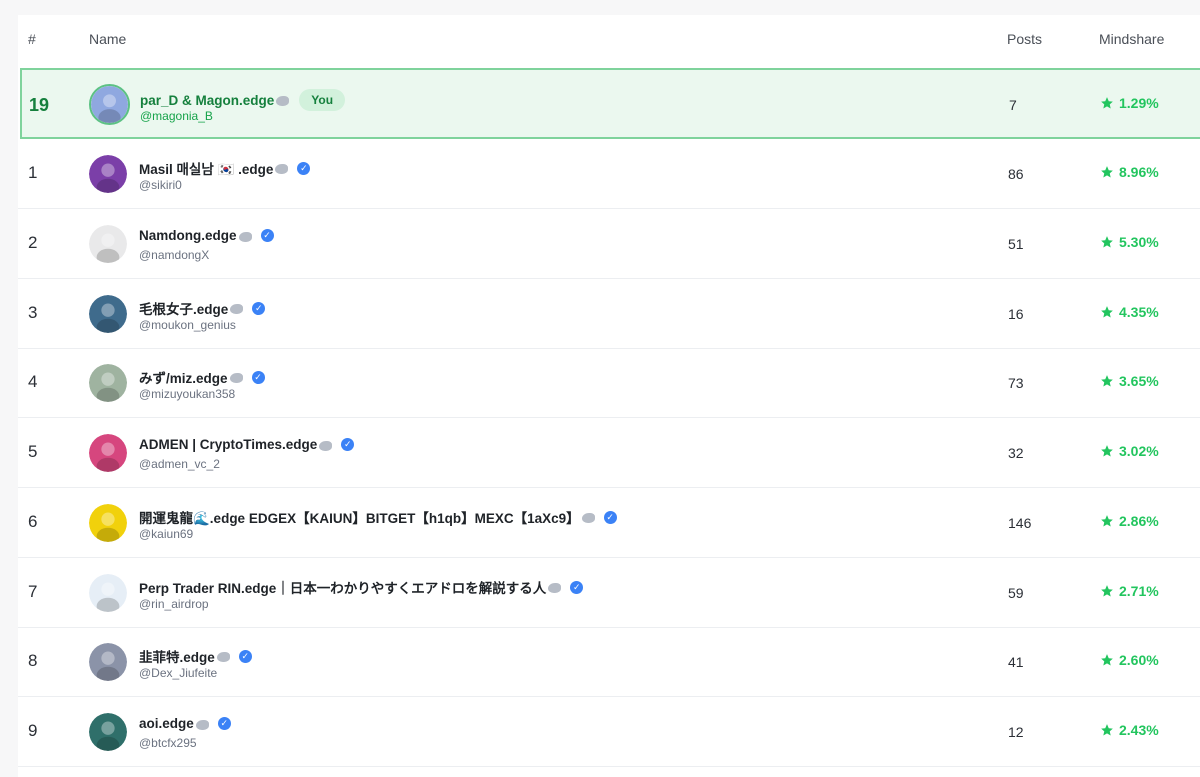 Image resolution: width=1200 pixels, height=777 pixels. I want to click on display-name-line: aoi.edge ✓, so click(185, 723).